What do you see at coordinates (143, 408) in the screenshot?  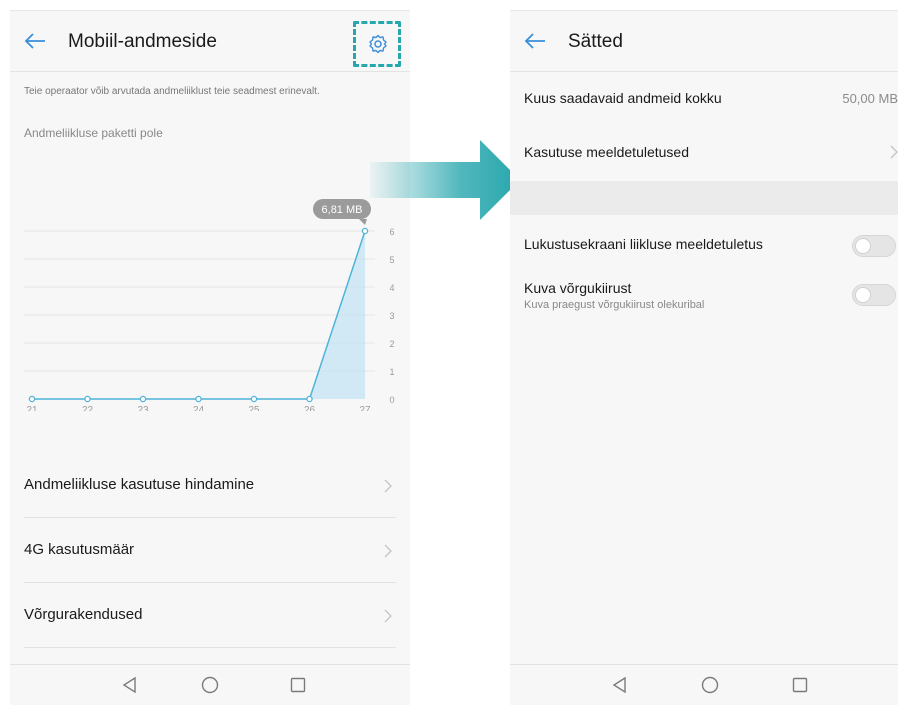 I see `x-tick-label: 23` at bounding box center [143, 408].